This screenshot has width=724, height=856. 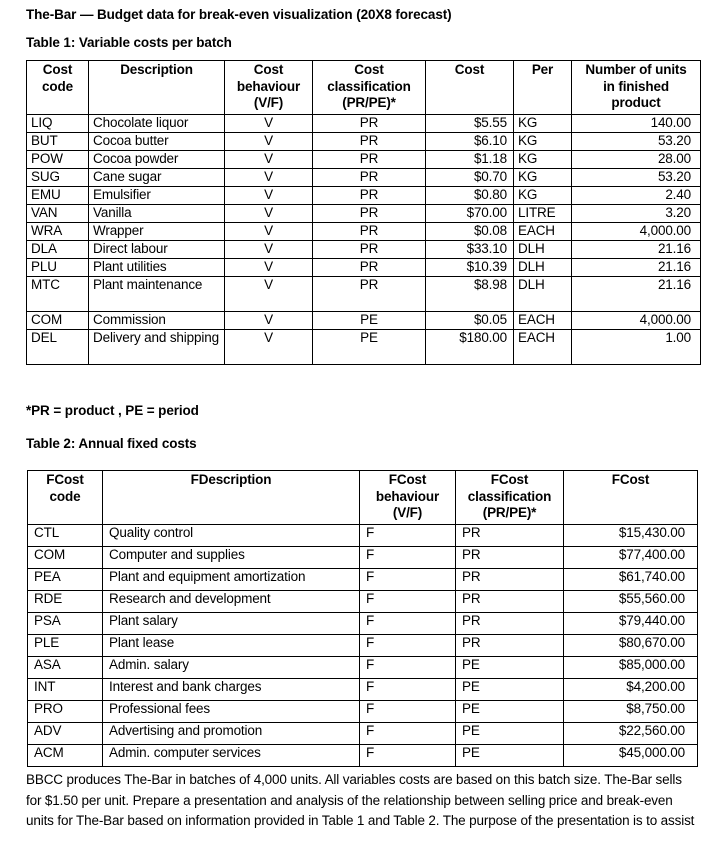 What do you see at coordinates (156, 249) in the screenshot?
I see `table1-cell-description: Direct labour` at bounding box center [156, 249].